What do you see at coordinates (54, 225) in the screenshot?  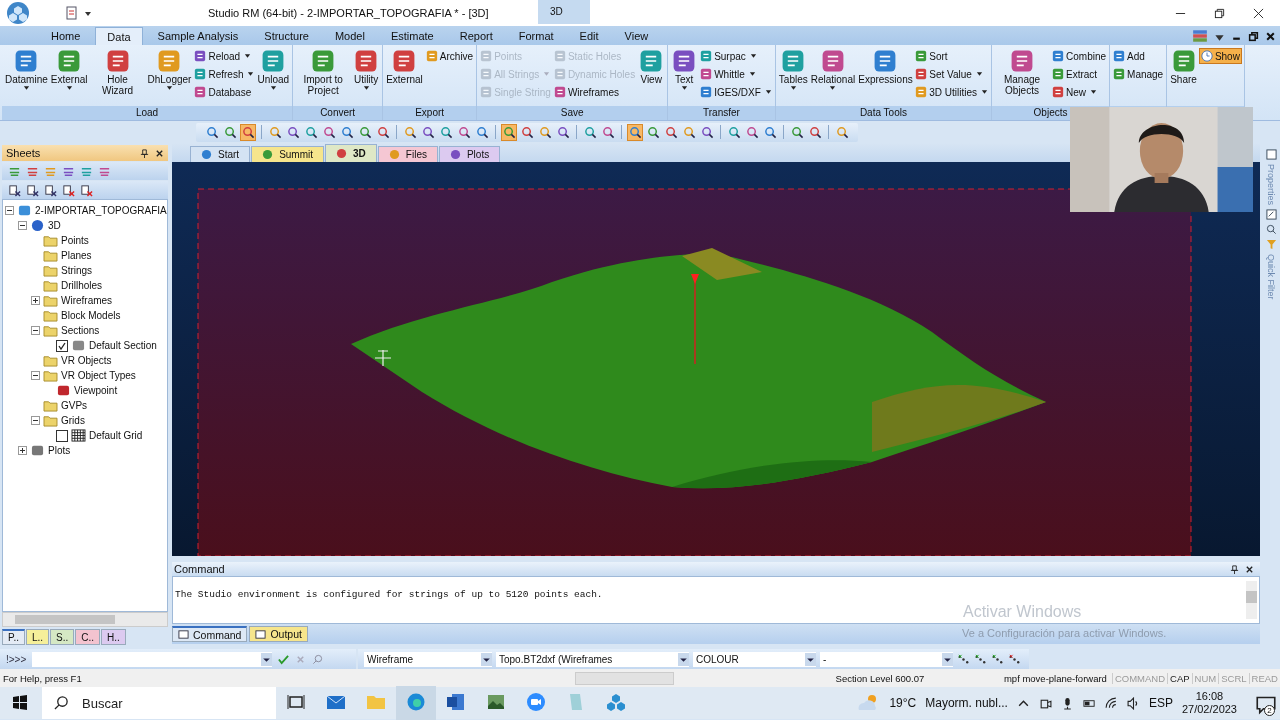 I see `tree-item: 3D` at bounding box center [54, 225].